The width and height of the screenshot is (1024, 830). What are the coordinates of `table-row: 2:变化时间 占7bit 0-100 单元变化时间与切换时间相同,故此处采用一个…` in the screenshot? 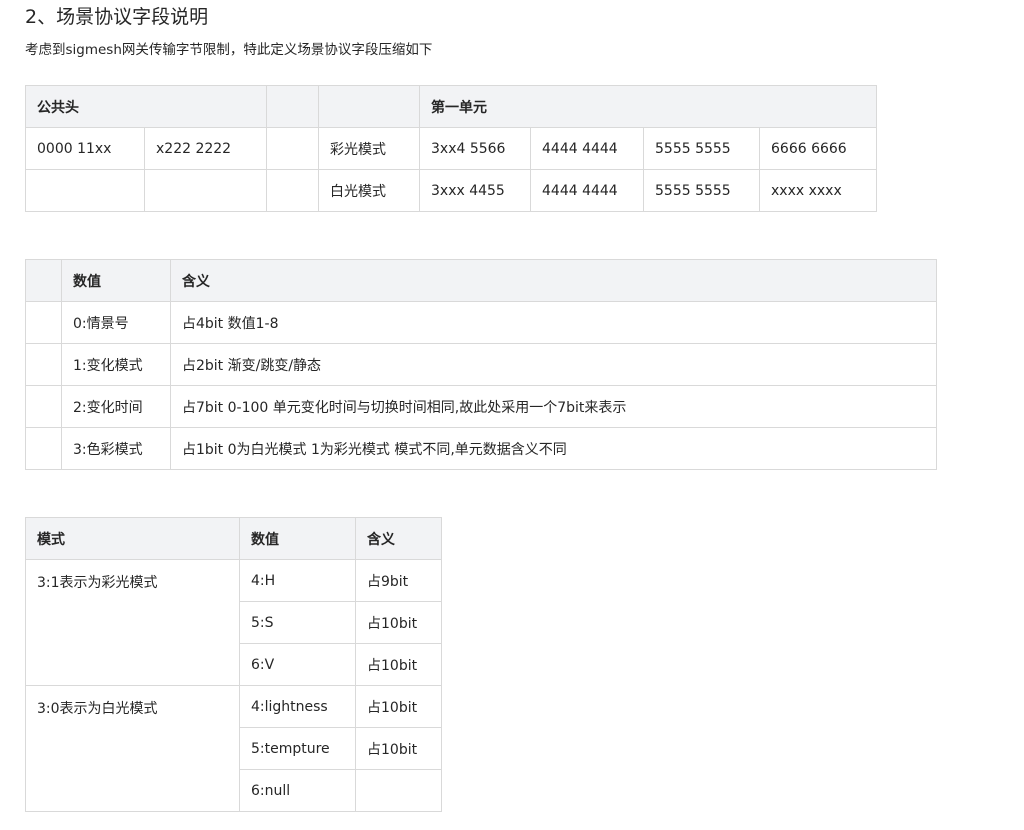 It's located at (481, 406).